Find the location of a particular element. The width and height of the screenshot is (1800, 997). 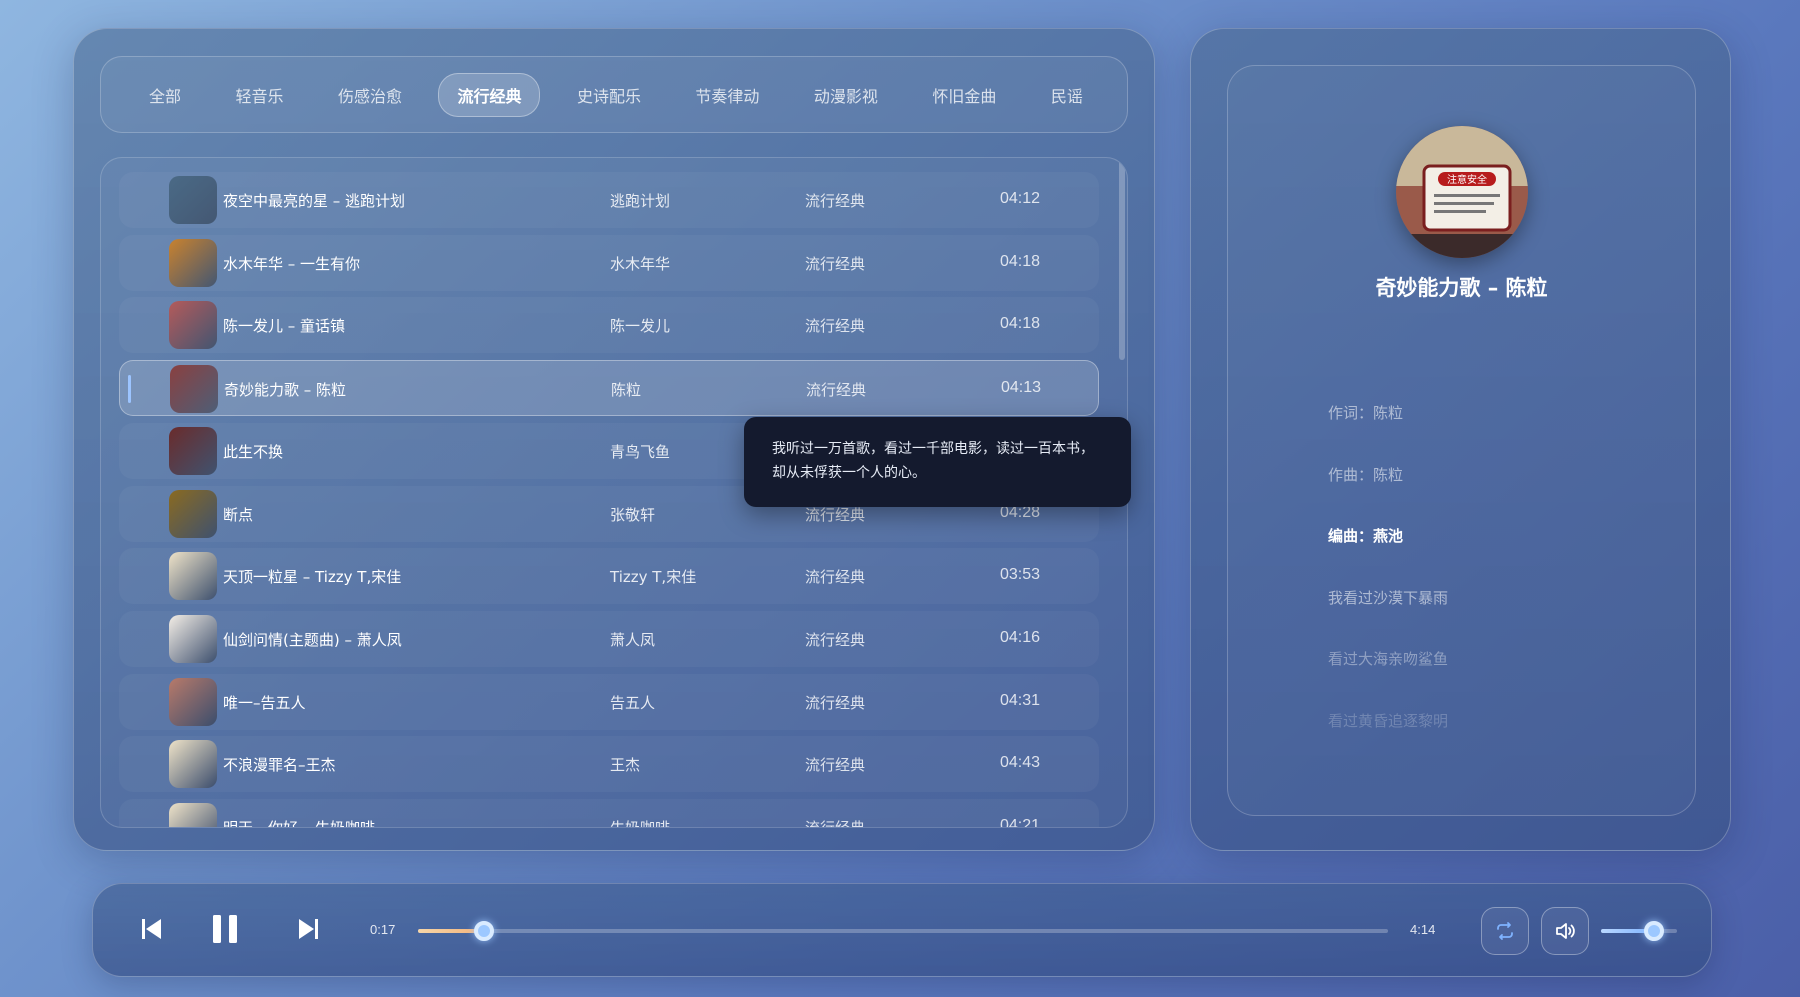

volume-icon is located at coordinates (1565, 931).